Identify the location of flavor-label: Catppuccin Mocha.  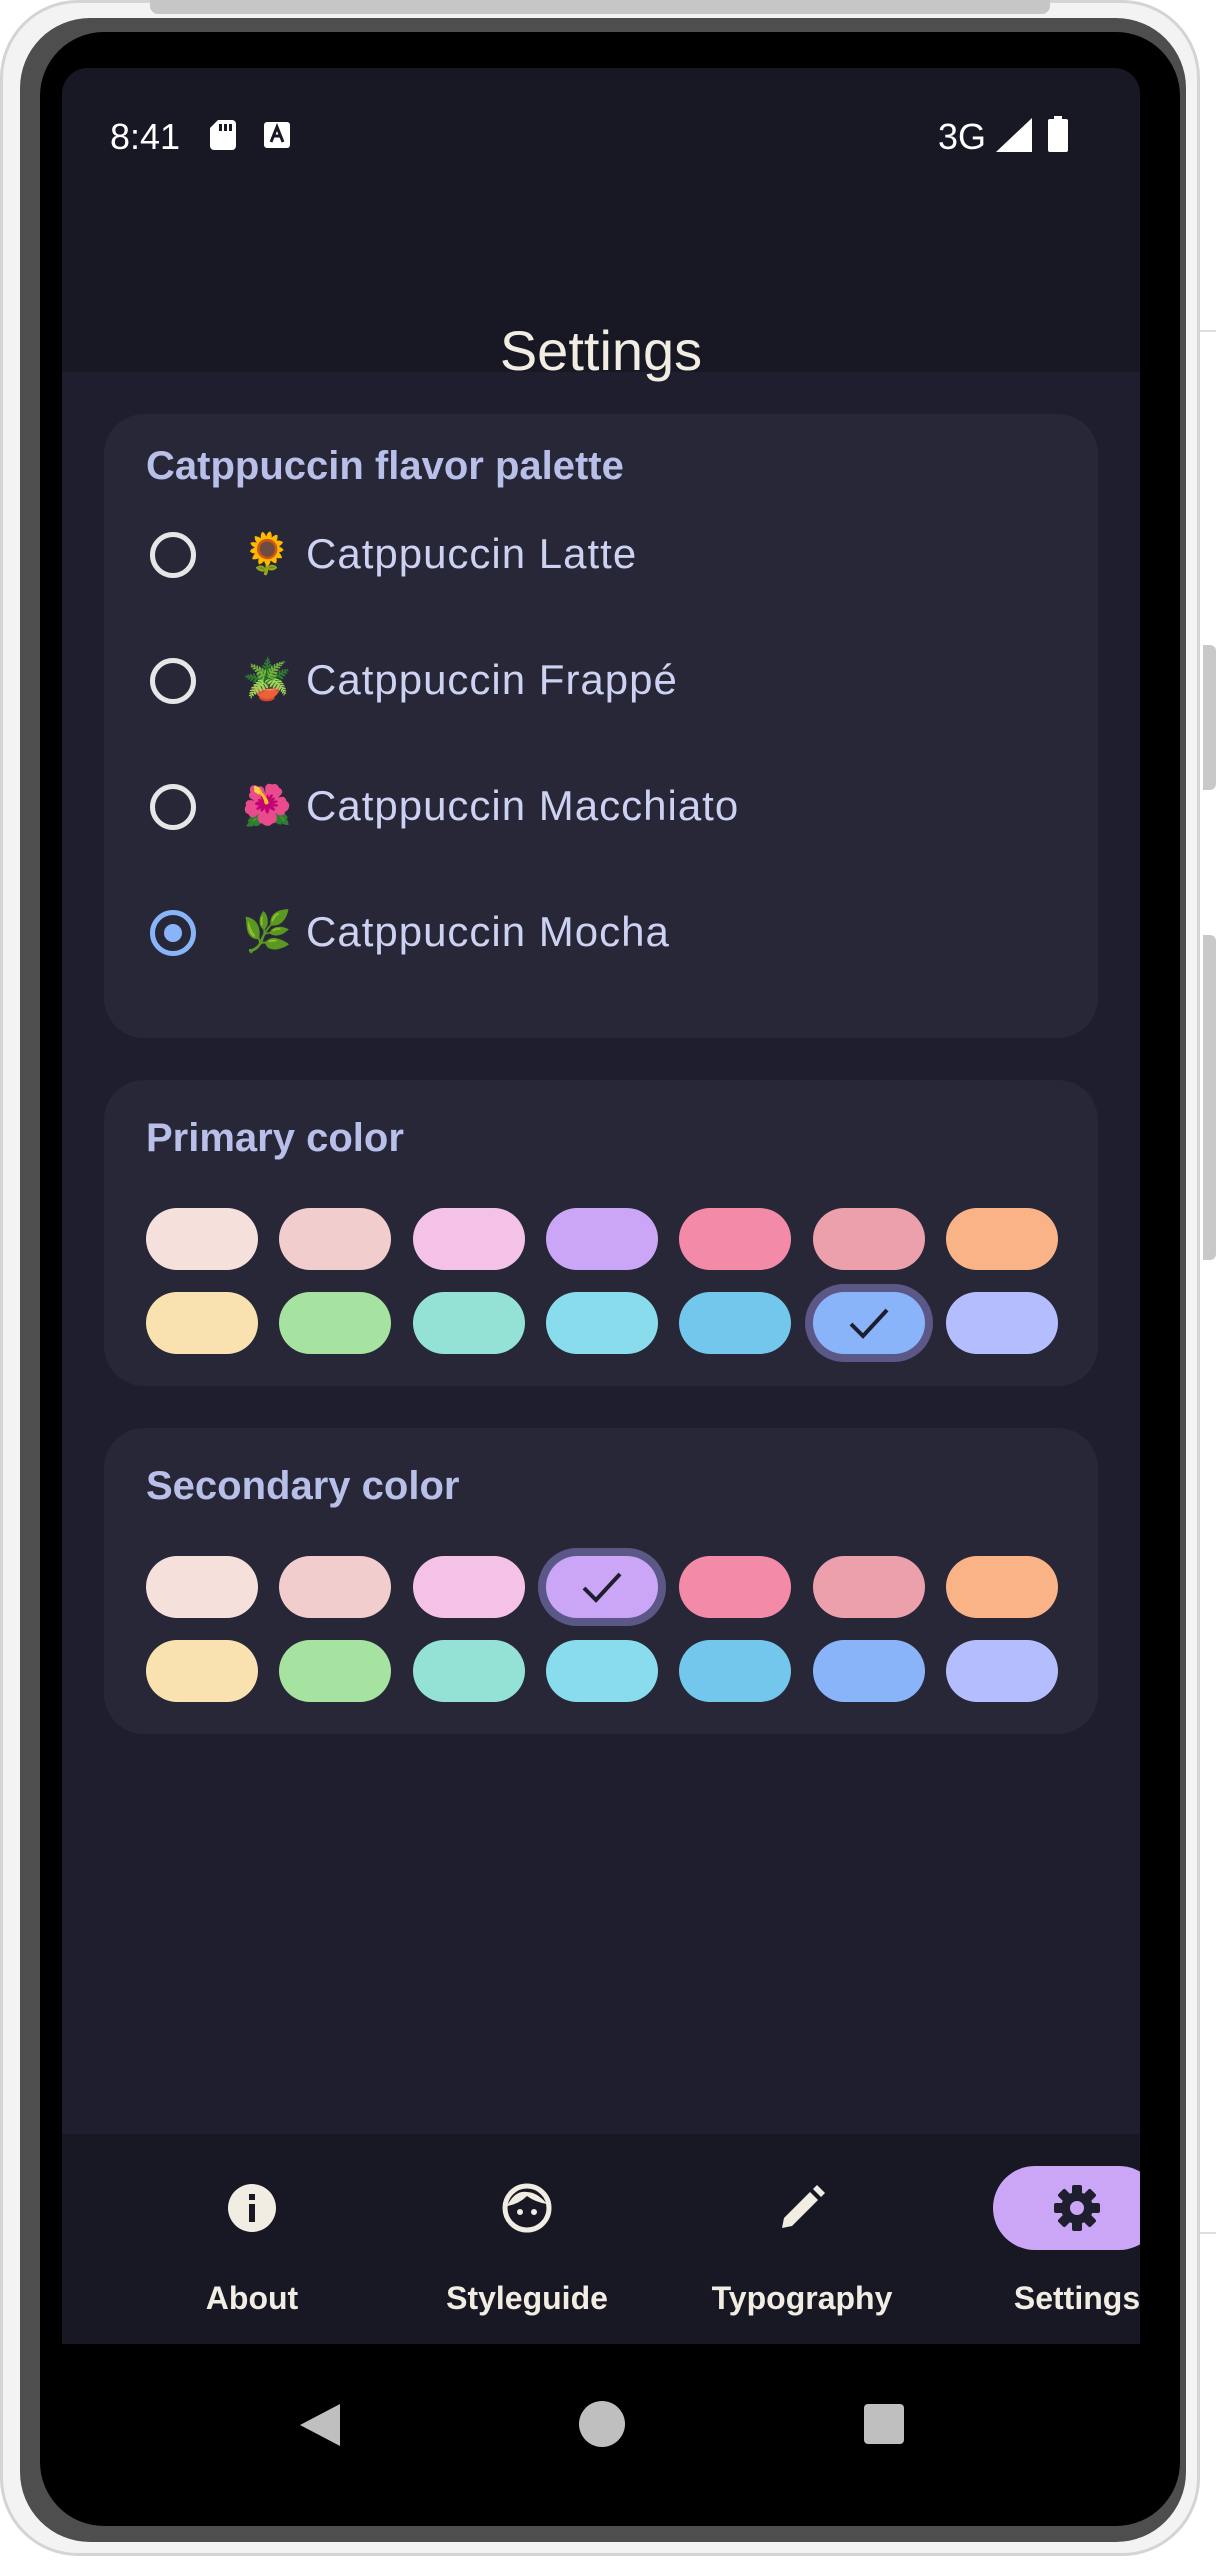
(488, 931).